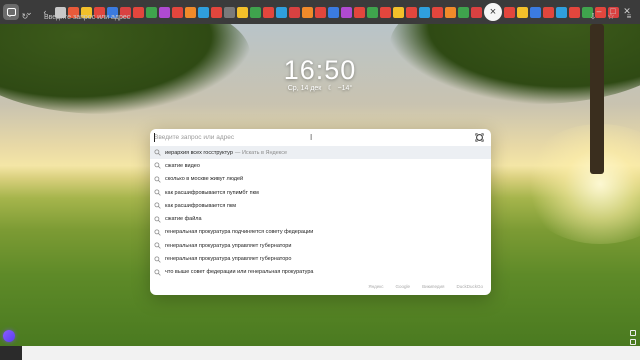 This screenshot has height=360, width=640. Describe the element at coordinates (304, 18) in the screenshot. I see `address-input: Введите запрос или адрес` at that location.